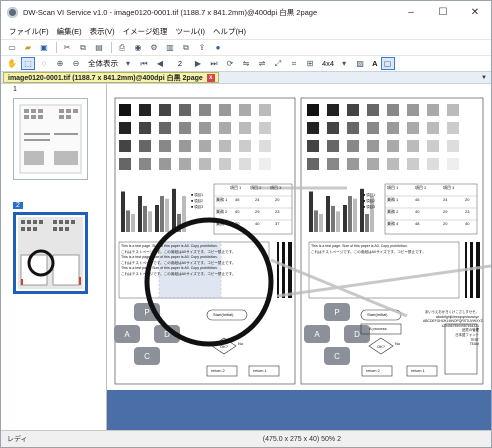 This screenshot has height=448, width=492. Describe the element at coordinates (451, 312) in the screenshot. I see `text-line: あいうえおかきくけこさしすせそ。` at that location.